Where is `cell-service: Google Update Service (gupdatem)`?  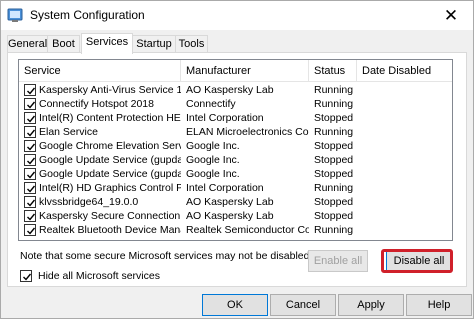 cell-service: Google Update Service (gupdatem) is located at coordinates (110, 174).